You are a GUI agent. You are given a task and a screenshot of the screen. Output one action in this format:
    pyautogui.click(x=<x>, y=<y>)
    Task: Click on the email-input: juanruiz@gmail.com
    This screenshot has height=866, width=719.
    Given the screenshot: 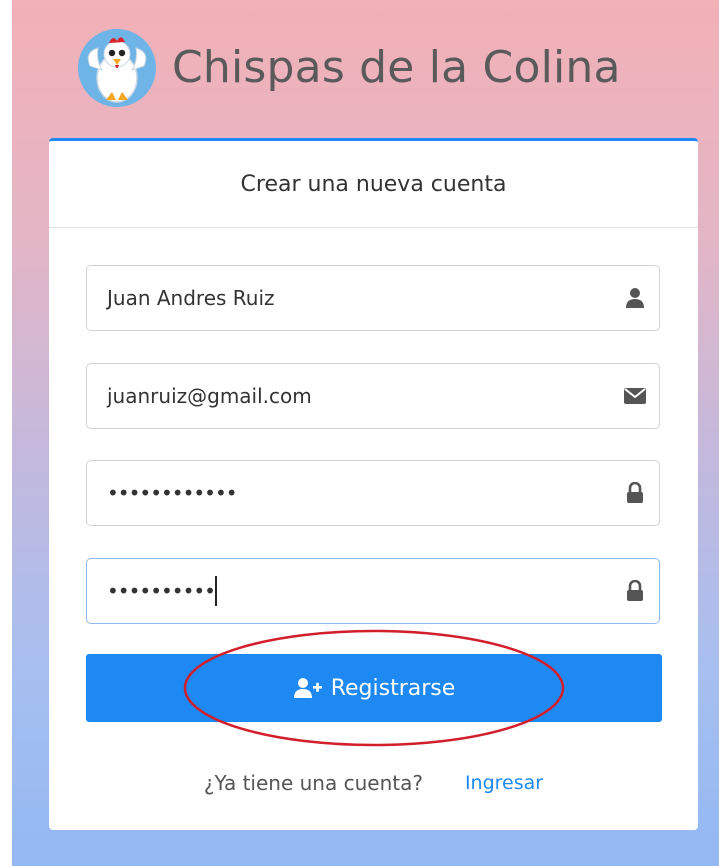 What is the action you would take?
    pyautogui.click(x=349, y=396)
    